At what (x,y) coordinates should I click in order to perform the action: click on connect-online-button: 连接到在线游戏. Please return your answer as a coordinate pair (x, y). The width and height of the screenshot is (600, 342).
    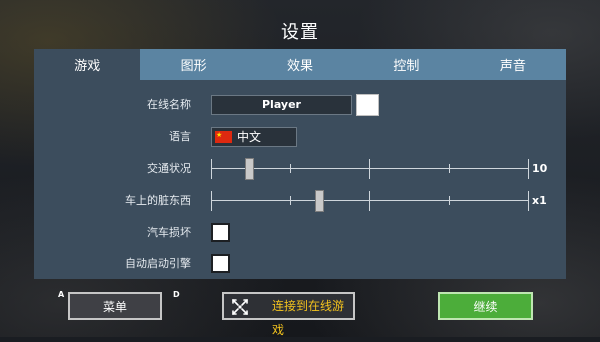
    Looking at the image, I should click on (288, 314).